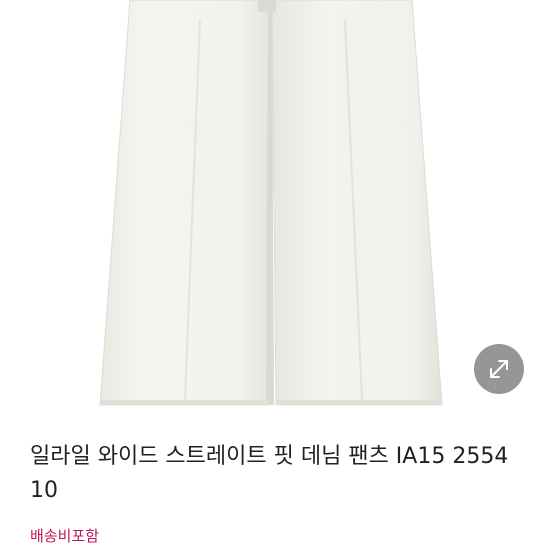 The width and height of the screenshot is (540, 546). What do you see at coordinates (269, 473) in the screenshot?
I see `product-title: 일라일 와이드 스트레이트 핏 데님 팬츠 IA15 255410` at bounding box center [269, 473].